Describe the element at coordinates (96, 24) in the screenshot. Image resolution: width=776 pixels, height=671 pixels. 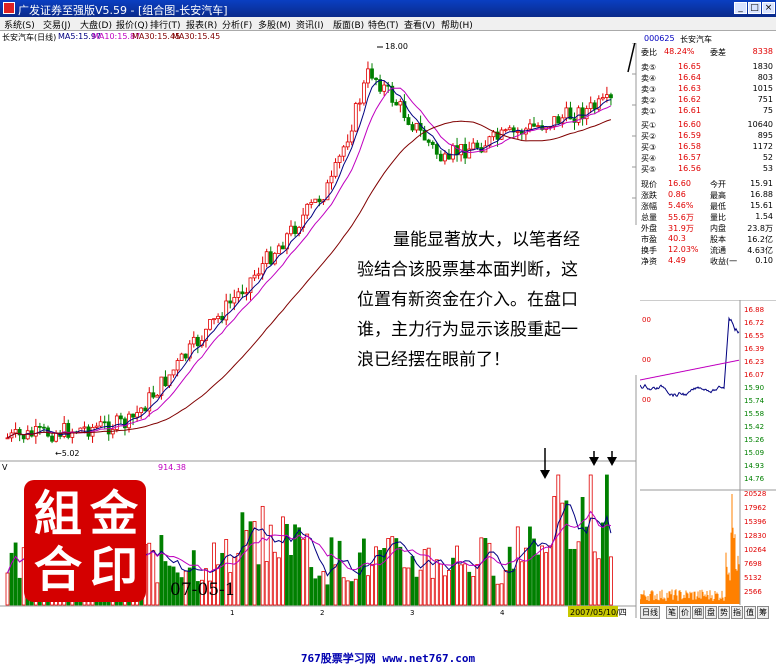
I see `menu-market: 大盘(D)` at that location.